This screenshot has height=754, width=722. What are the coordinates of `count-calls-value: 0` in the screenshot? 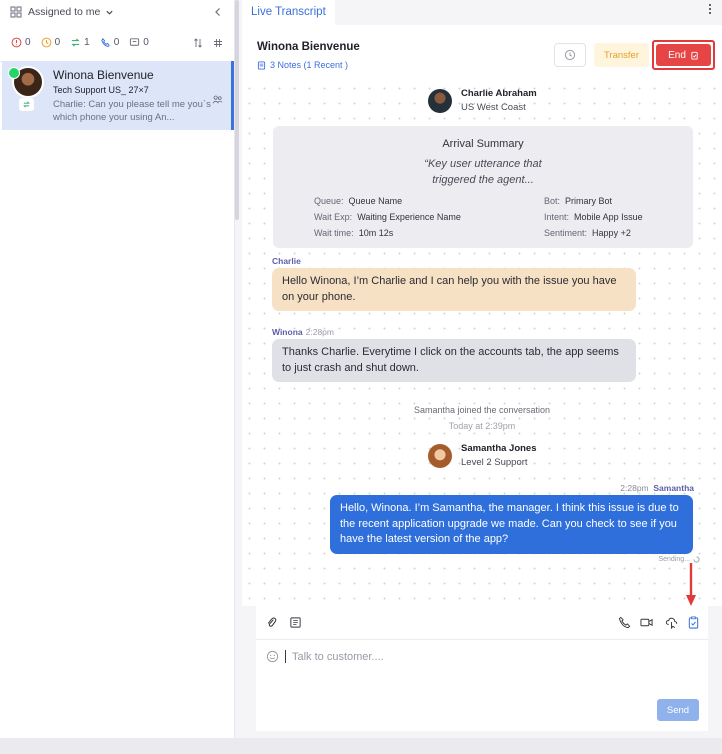 It's located at (116, 42).